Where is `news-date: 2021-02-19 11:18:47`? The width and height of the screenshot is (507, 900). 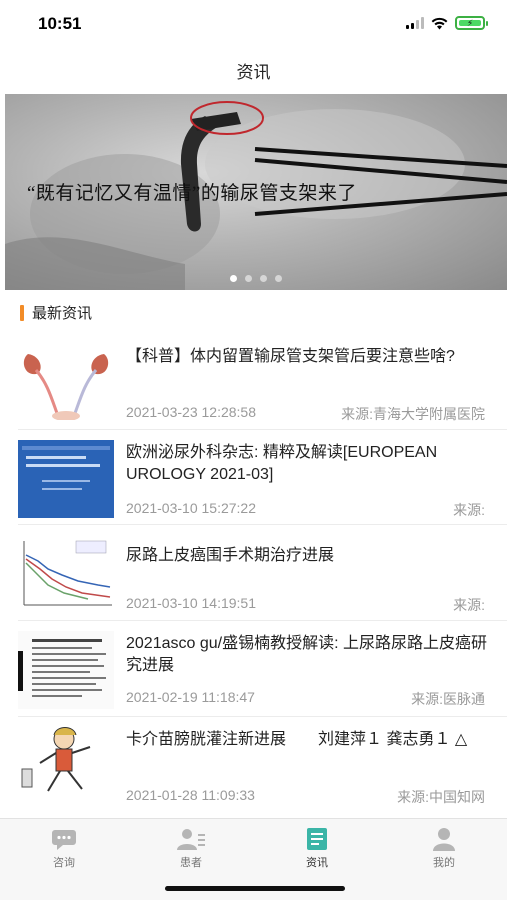
news-date: 2021-02-19 11:18:47 is located at coordinates (190, 697).